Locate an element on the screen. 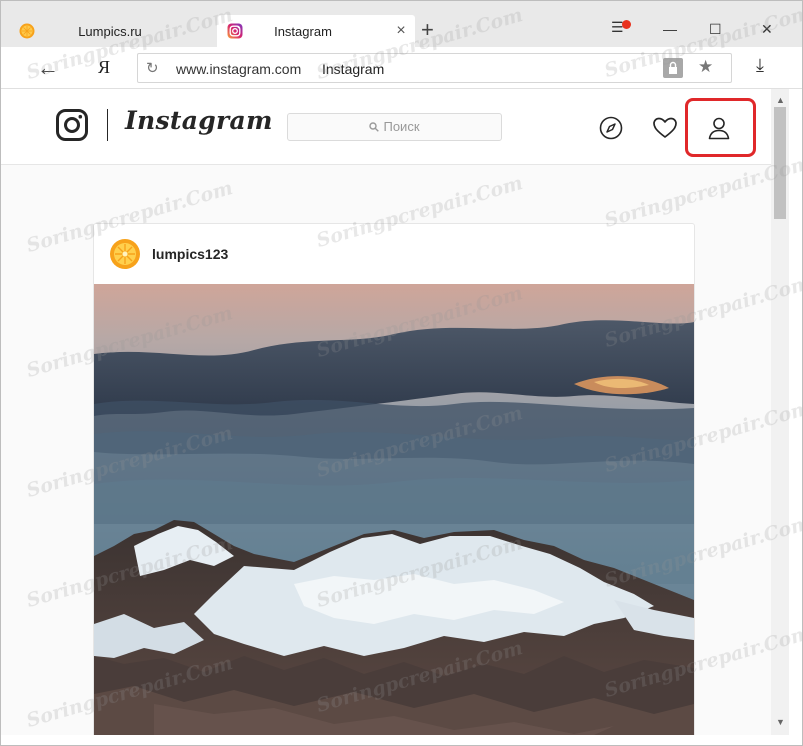 The image size is (803, 746). tab-close-icon: × is located at coordinates (401, 31).